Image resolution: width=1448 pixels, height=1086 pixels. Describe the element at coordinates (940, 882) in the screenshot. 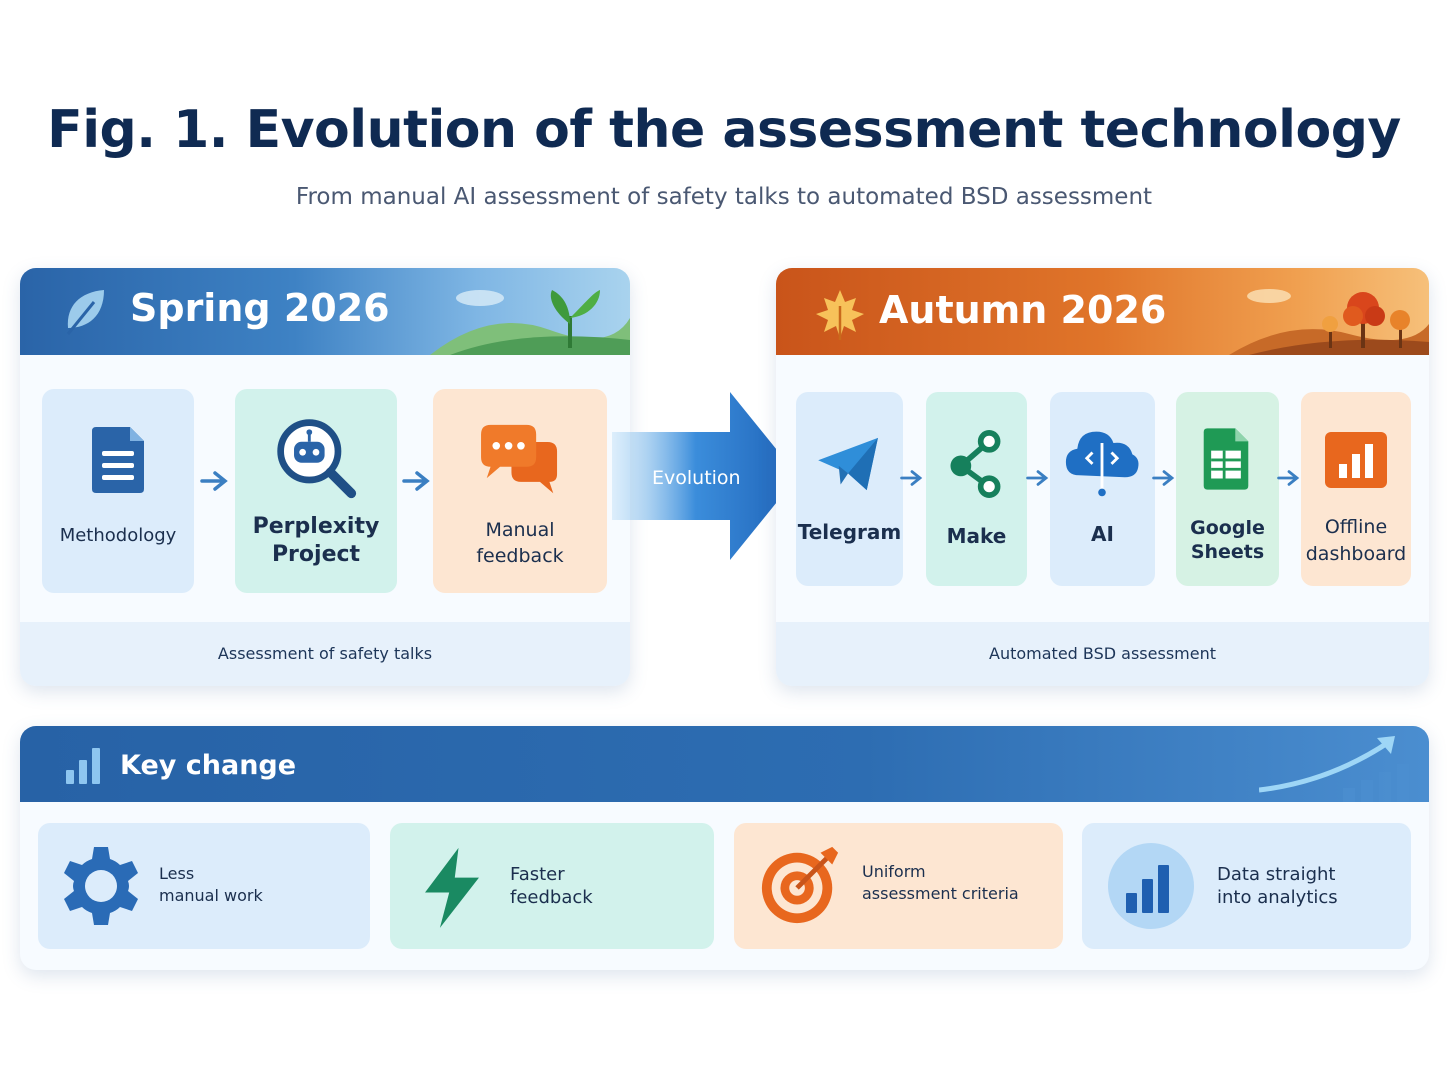

I see `benefit-label-uniform-criteria: Uniform assessment criteria` at that location.